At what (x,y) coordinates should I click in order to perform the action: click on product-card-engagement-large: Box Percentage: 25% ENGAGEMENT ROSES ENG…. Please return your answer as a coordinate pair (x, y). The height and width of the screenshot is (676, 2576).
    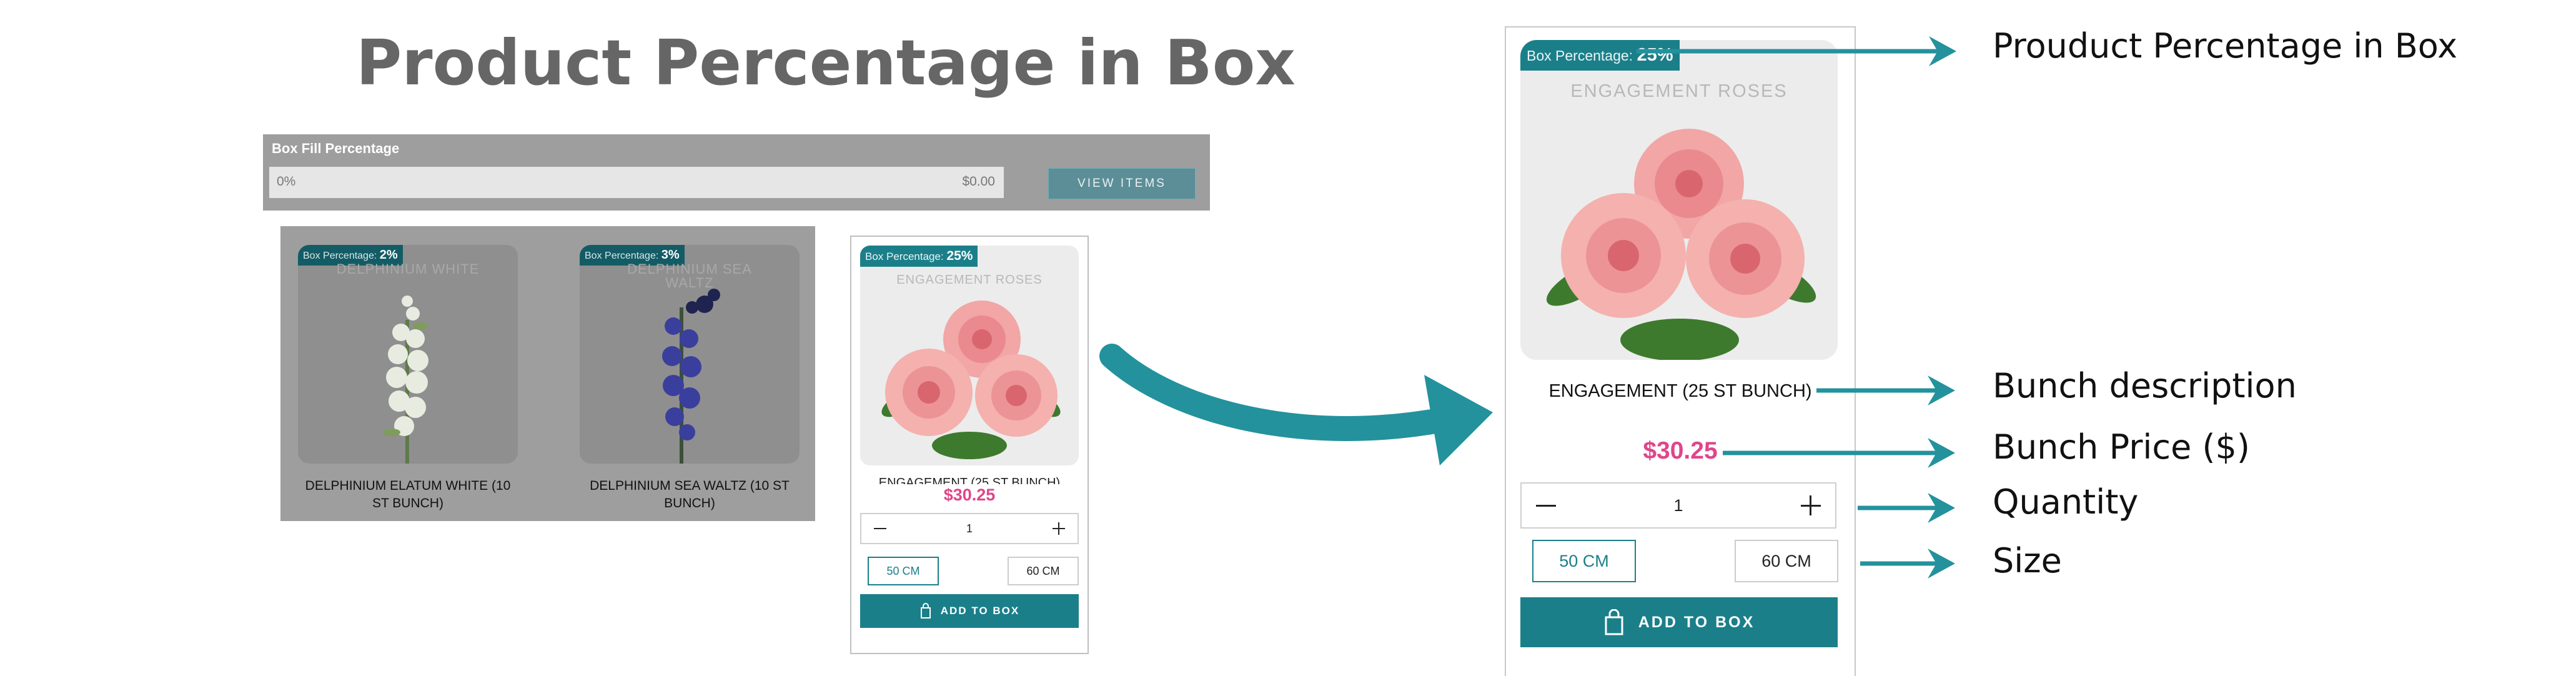
    Looking at the image, I should click on (1680, 351).